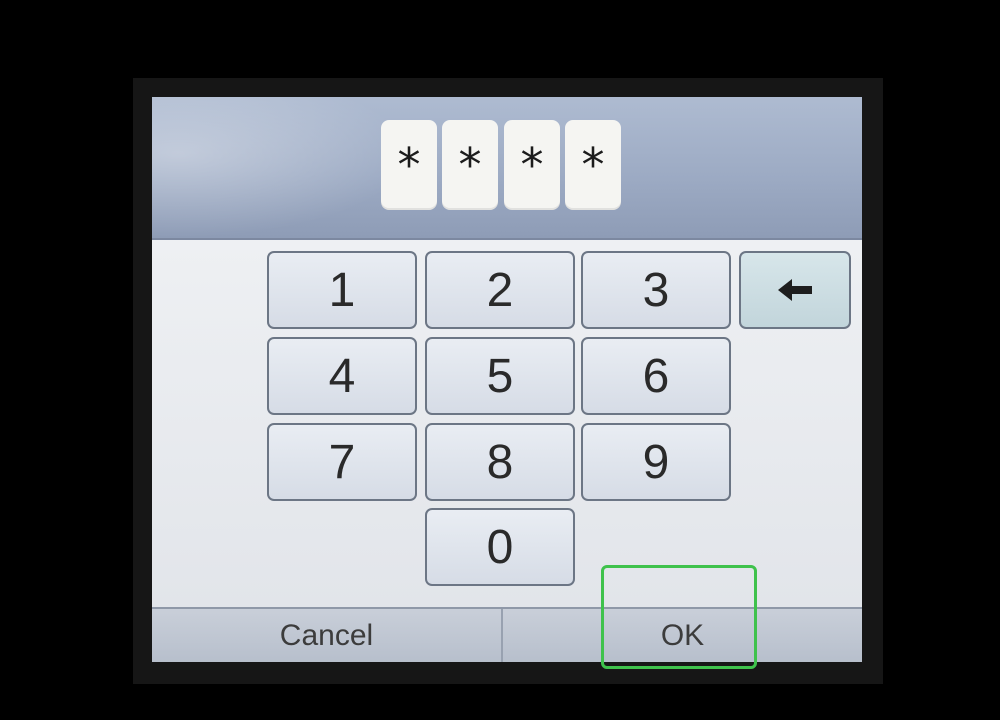 This screenshot has width=1000, height=720. I want to click on key-2: 2, so click(500, 290).